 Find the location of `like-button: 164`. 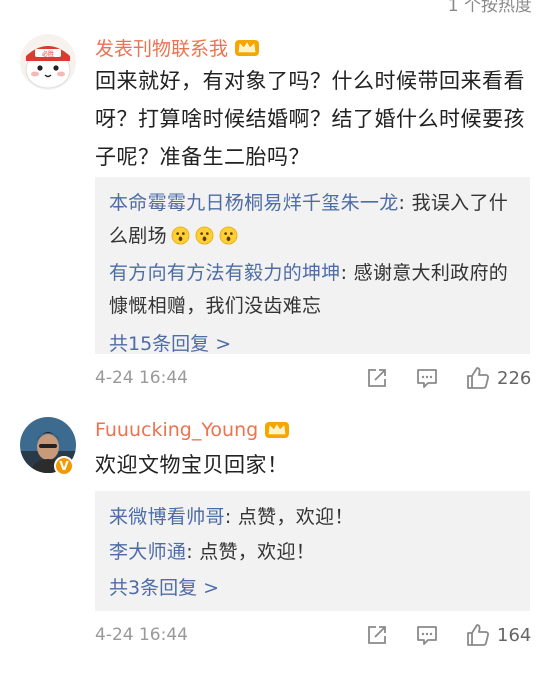

like-button: 164 is located at coordinates (498, 635).